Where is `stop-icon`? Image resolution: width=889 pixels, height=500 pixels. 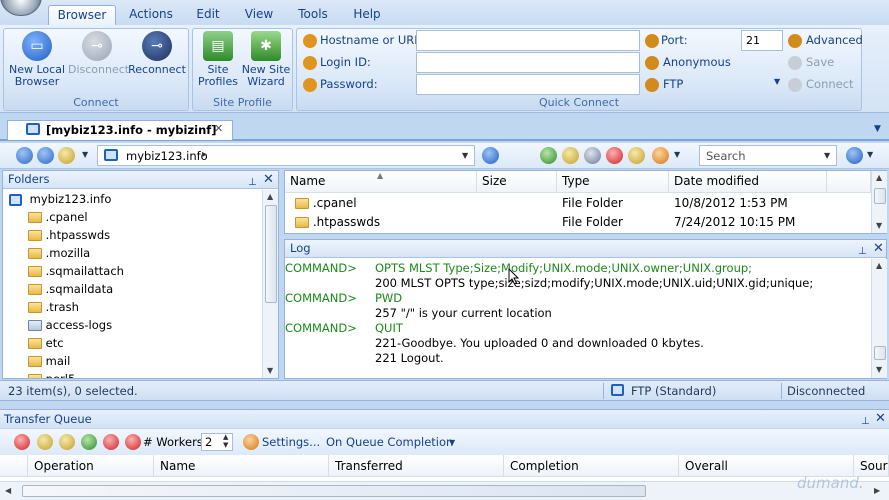
stop-icon is located at coordinates (22, 442).